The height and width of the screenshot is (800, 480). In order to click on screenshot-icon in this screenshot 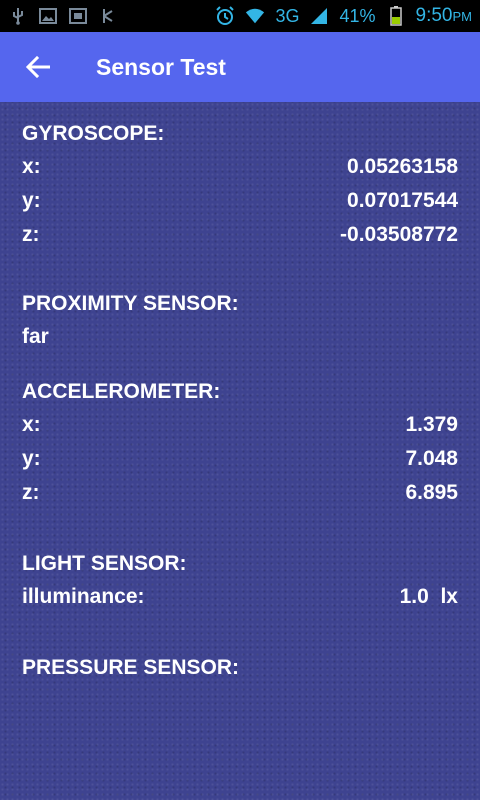, I will do `click(78, 16)`.